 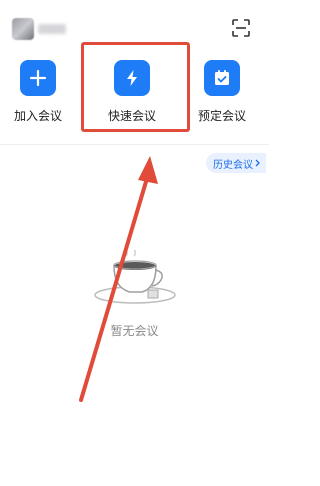 I want to click on schedule-meeting-button: 预定会议, so click(x=222, y=93).